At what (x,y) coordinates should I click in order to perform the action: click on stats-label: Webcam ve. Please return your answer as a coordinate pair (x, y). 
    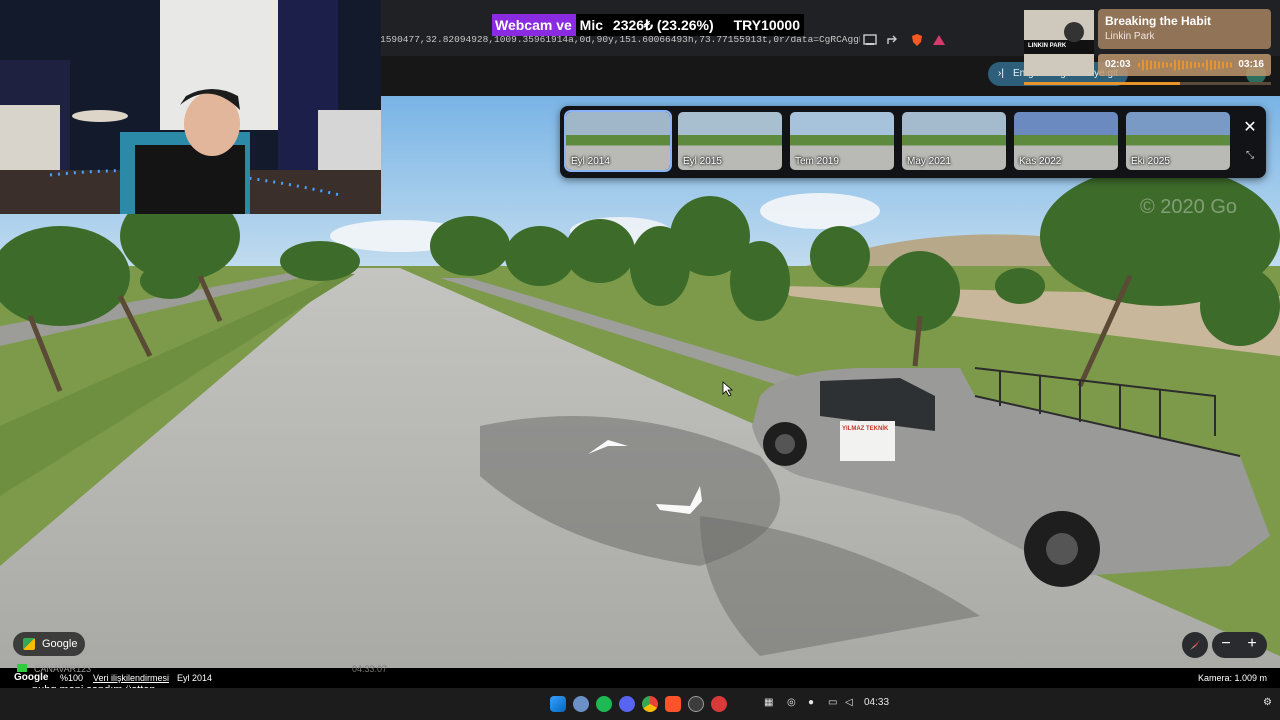
    Looking at the image, I should click on (534, 25).